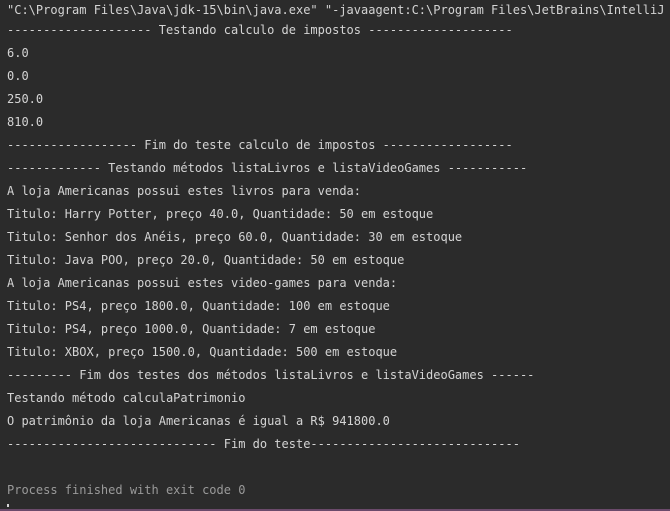 This screenshot has width=670, height=511. What do you see at coordinates (8, 505) in the screenshot?
I see `text-caret` at bounding box center [8, 505].